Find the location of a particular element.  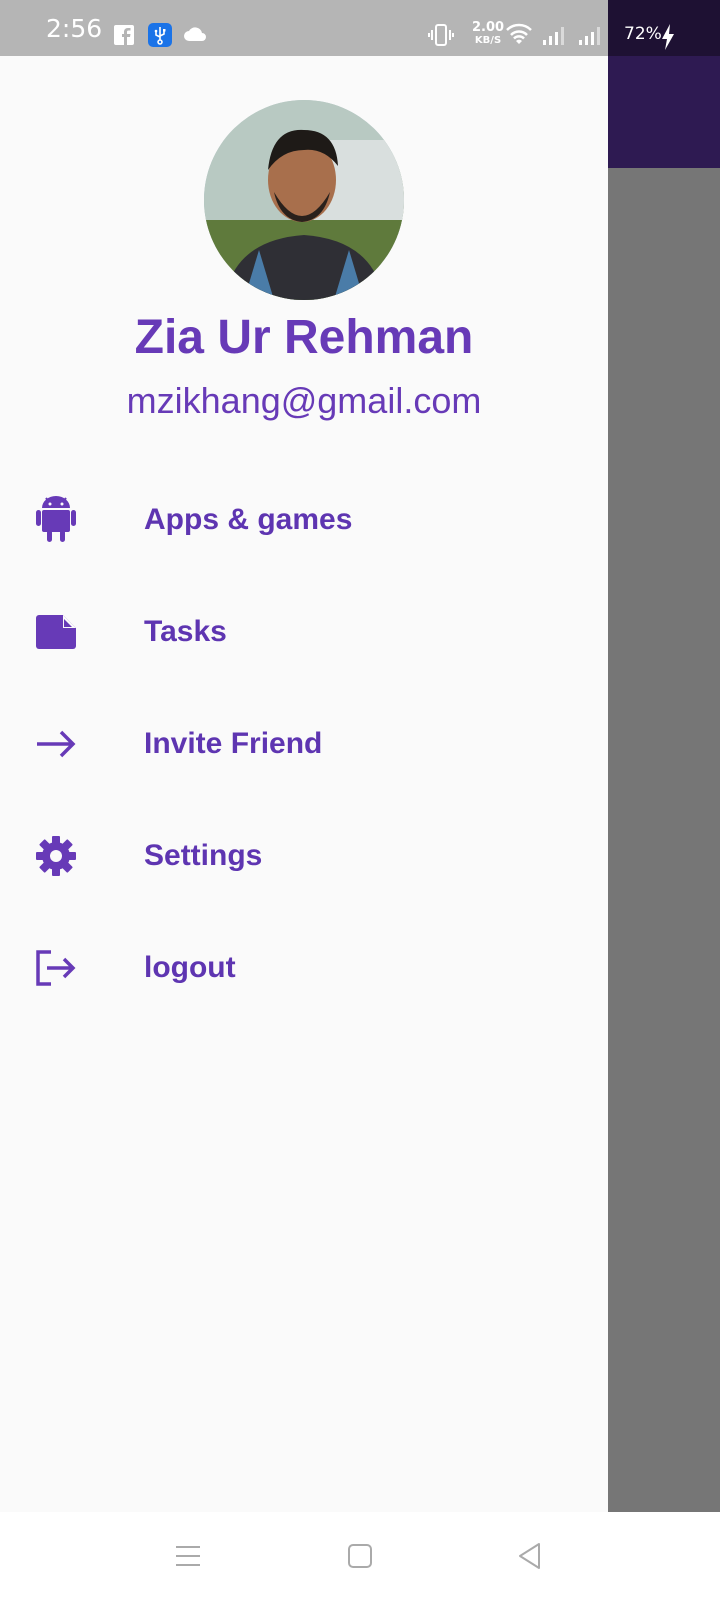

menu-item-logout: logout is located at coordinates (304, 968).